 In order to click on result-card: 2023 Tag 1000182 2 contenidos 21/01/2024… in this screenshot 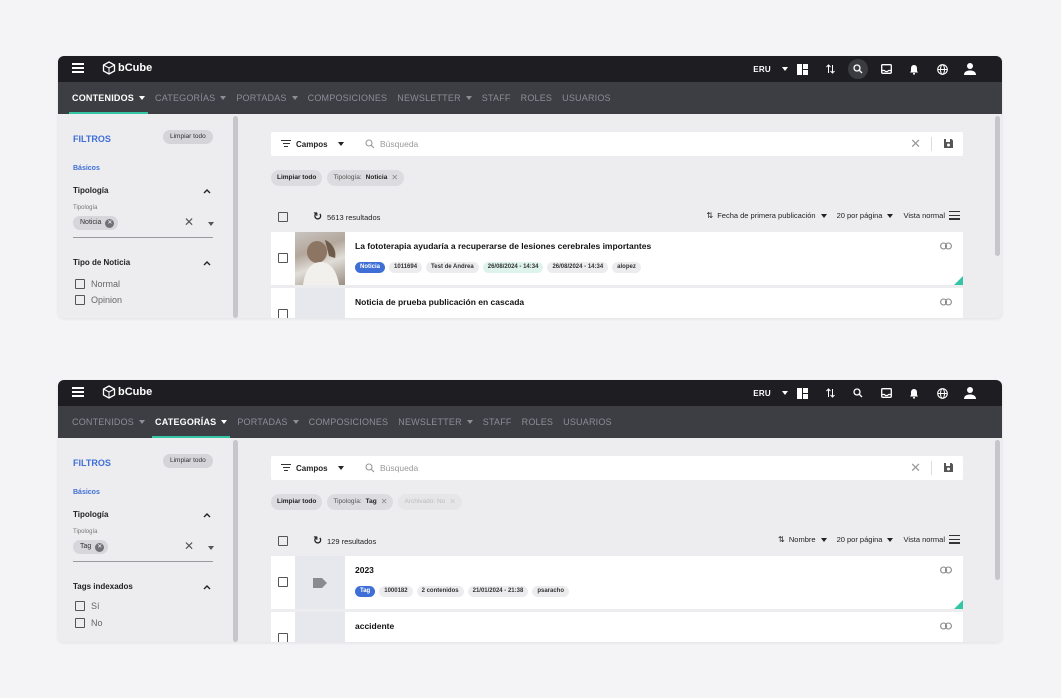, I will do `click(617, 582)`.